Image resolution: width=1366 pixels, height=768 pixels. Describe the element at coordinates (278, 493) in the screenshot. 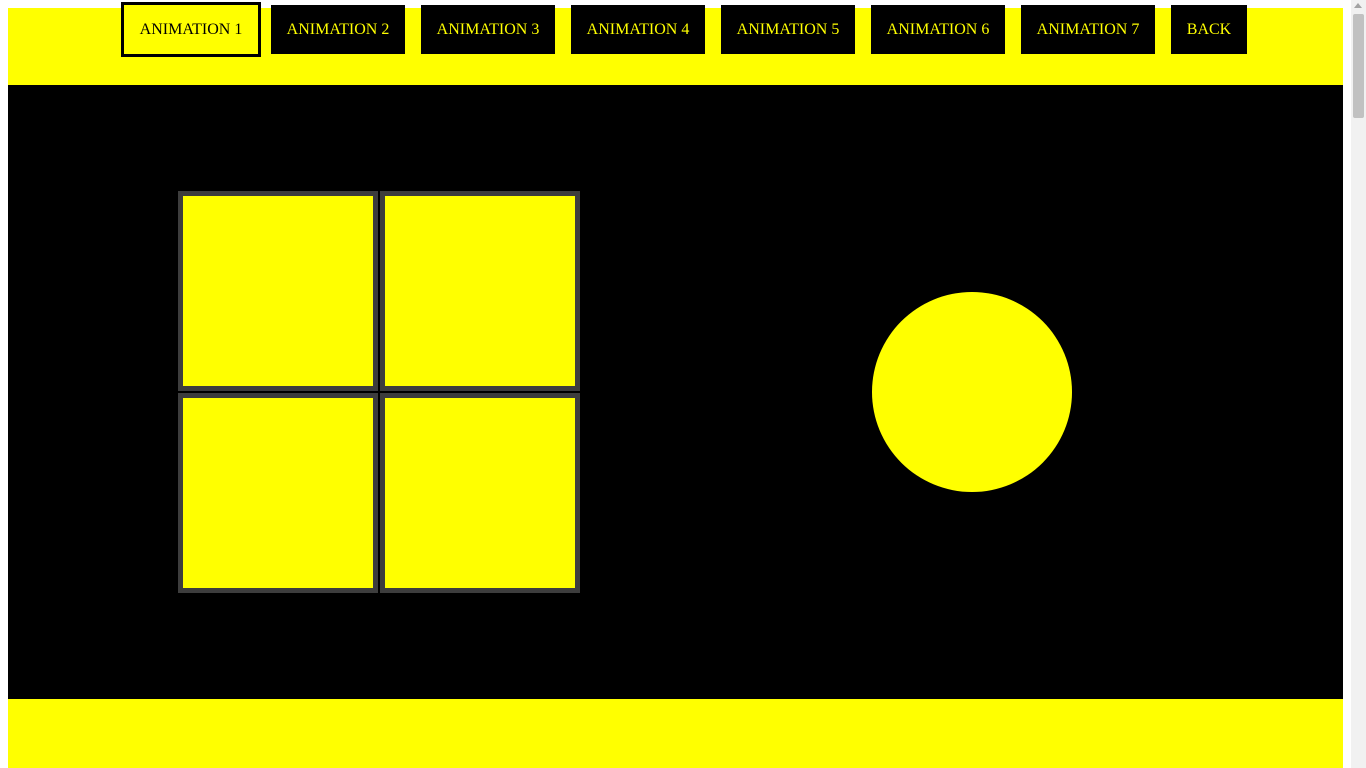

I see `animation-tile-bottom-left` at that location.